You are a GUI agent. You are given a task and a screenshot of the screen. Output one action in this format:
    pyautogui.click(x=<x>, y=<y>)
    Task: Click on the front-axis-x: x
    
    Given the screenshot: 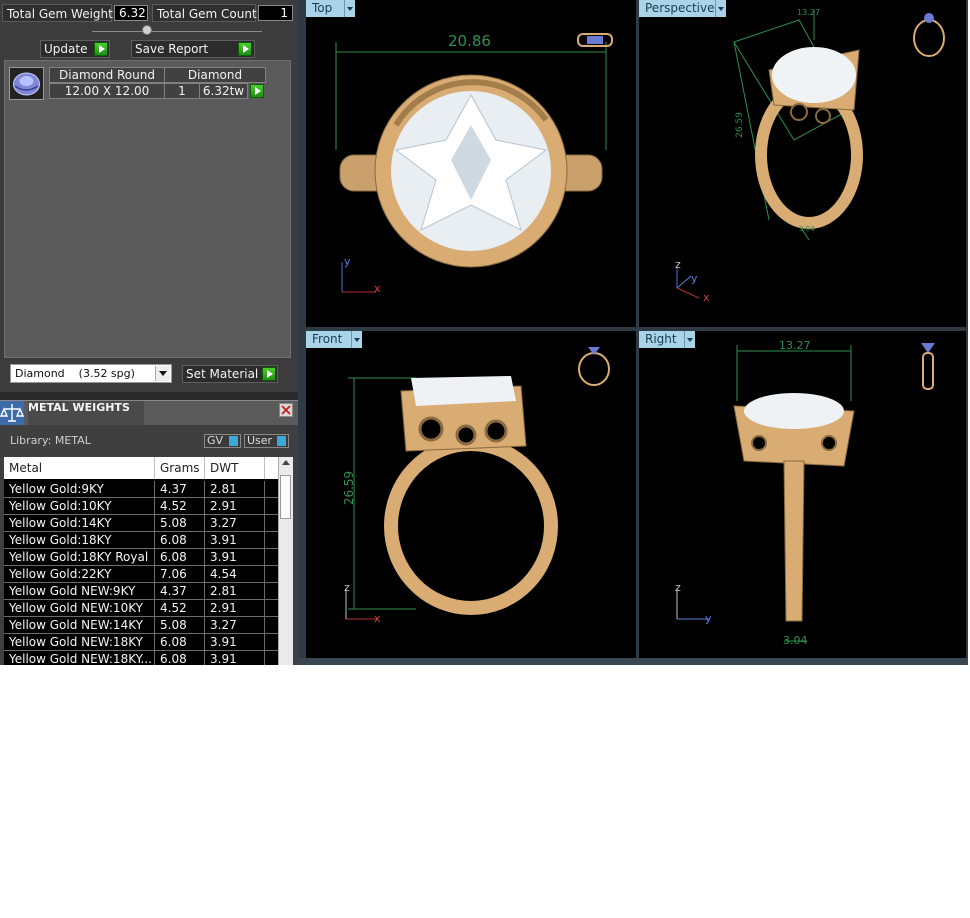 What is the action you would take?
    pyautogui.click(x=377, y=618)
    